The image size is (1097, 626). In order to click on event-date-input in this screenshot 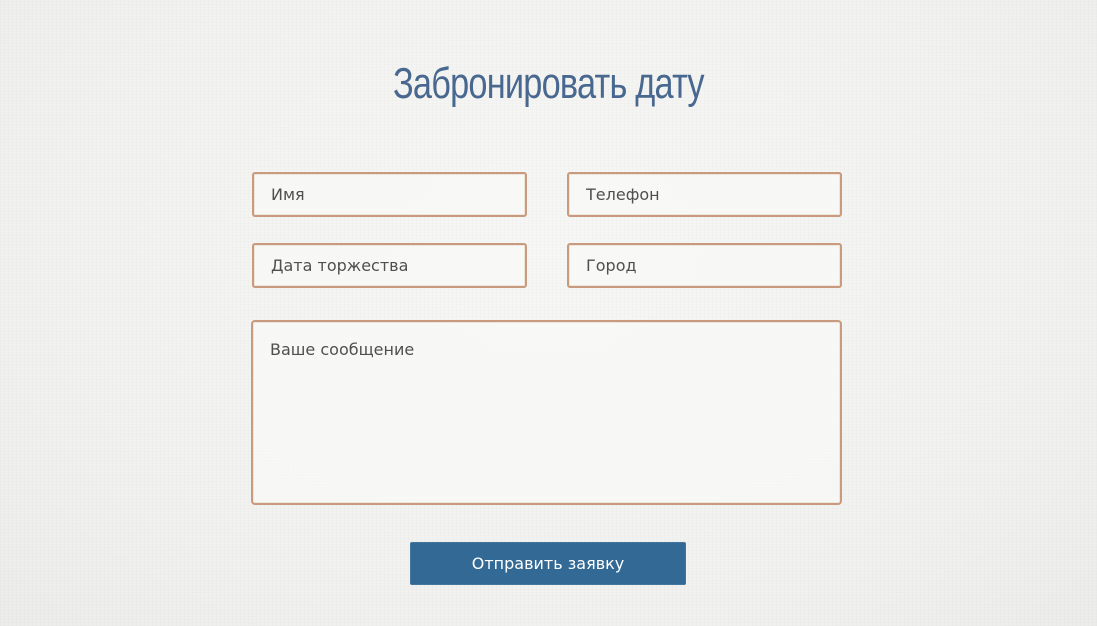, I will do `click(389, 265)`.